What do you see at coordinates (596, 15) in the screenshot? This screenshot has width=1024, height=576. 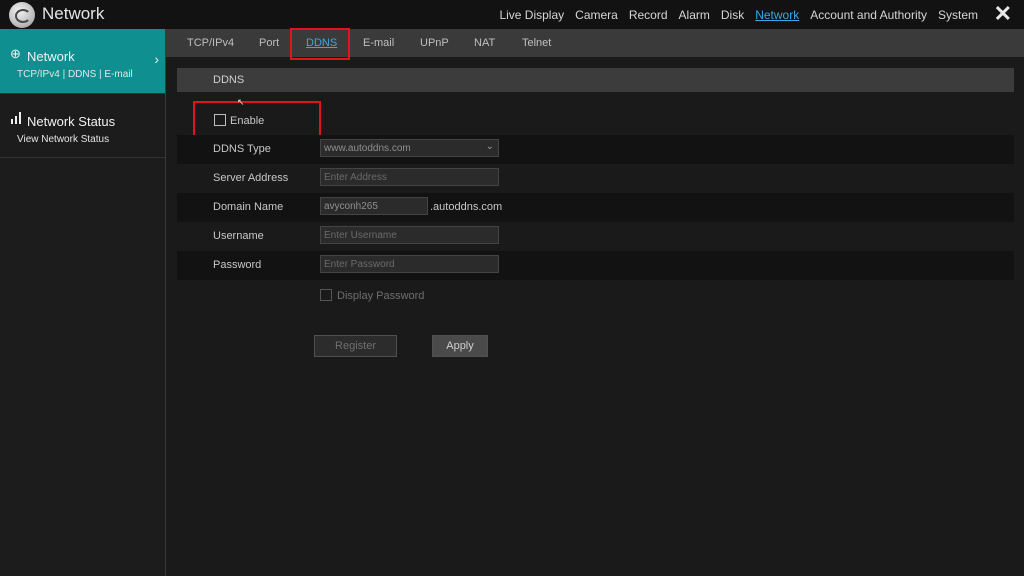 I see `nav-camera: Camera` at bounding box center [596, 15].